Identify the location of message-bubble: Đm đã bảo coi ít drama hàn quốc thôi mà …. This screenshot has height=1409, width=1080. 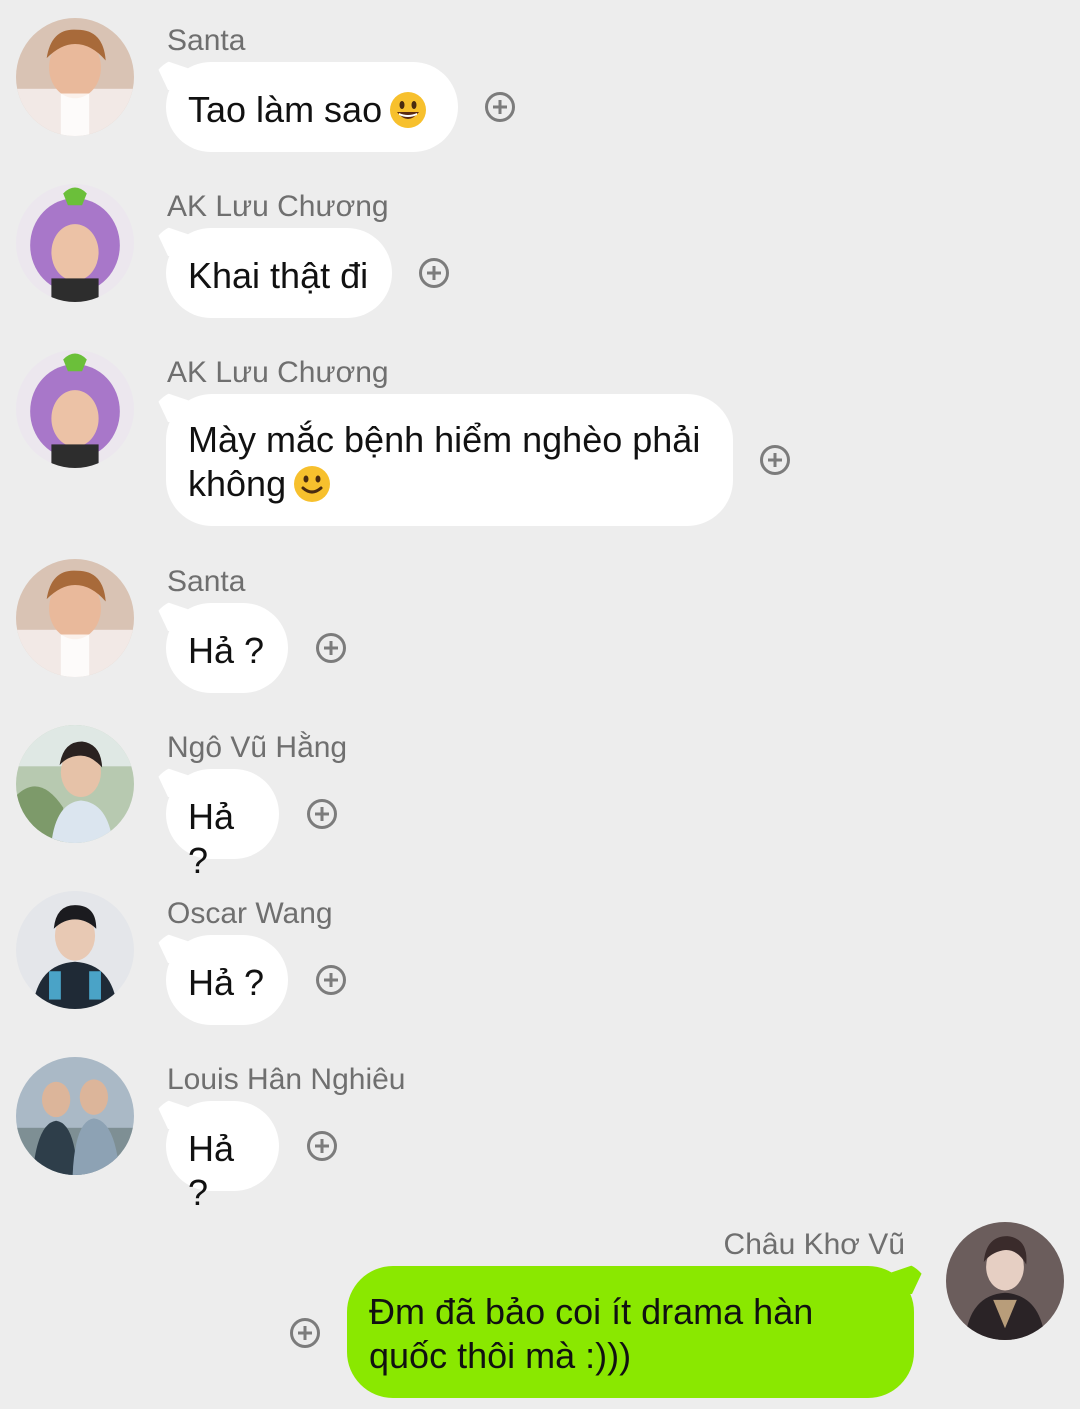
(630, 1332).